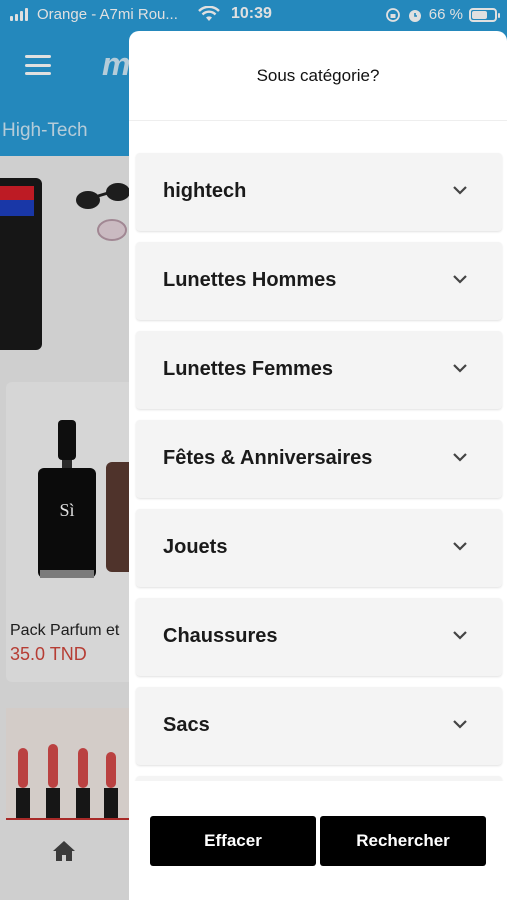  Describe the element at coordinates (205, 191) in the screenshot. I see `subcategory-label: hightech` at that location.